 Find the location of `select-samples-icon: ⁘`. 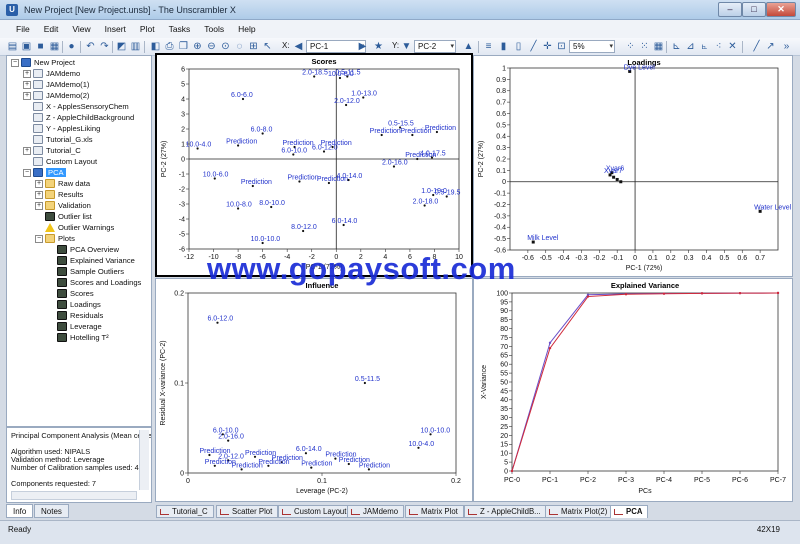

select-samples-icon: ⁘ is located at coordinates (630, 46).